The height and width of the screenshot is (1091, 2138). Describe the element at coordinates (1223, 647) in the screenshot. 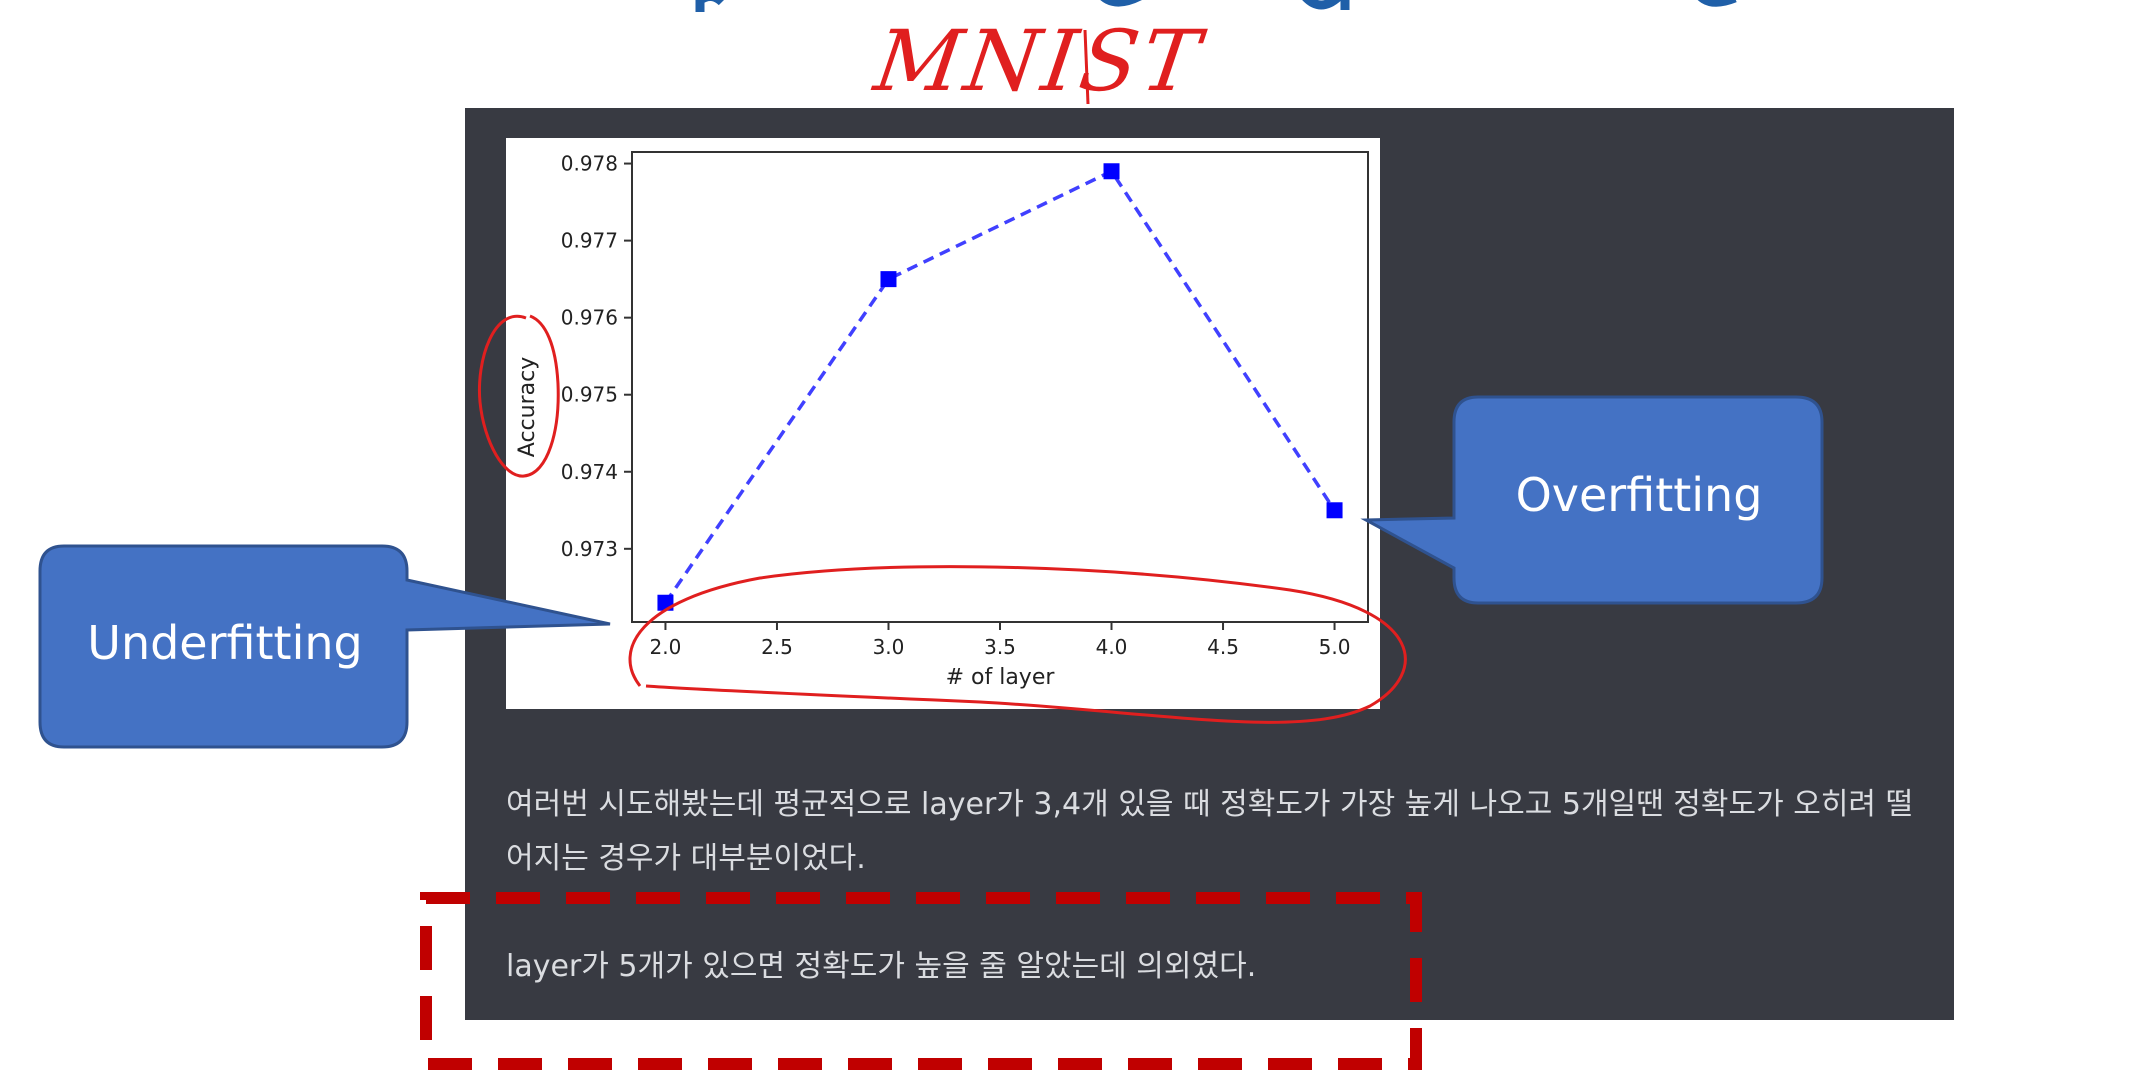

I see `x-tick-label: 4.5` at that location.